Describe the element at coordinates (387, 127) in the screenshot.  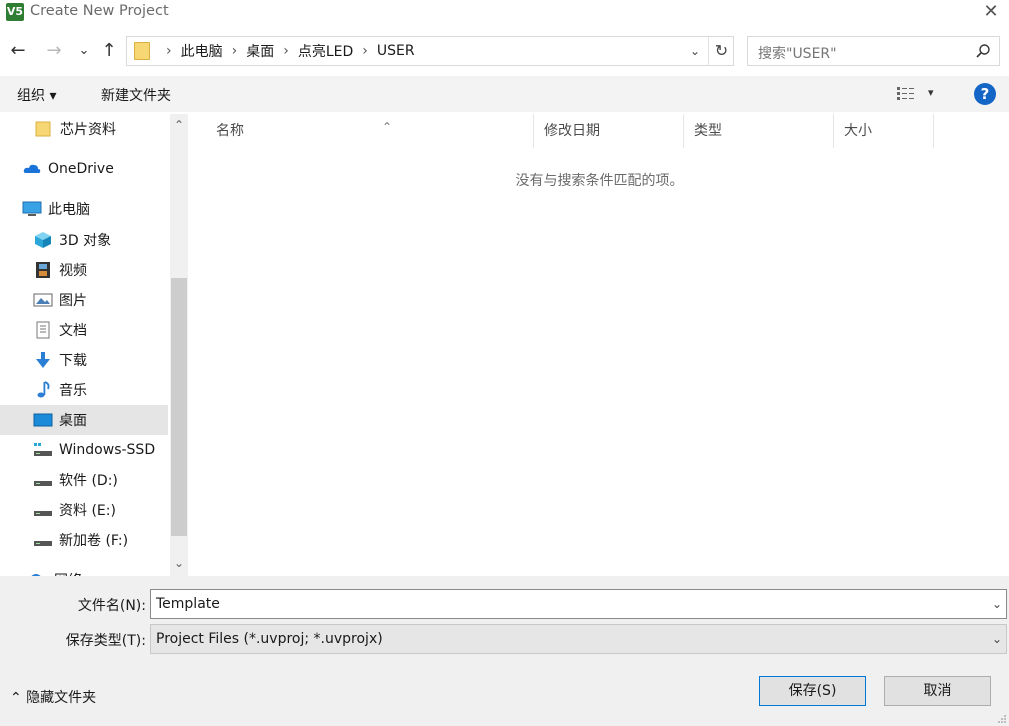
I see `sort-ascending-icon: ⌃` at that location.